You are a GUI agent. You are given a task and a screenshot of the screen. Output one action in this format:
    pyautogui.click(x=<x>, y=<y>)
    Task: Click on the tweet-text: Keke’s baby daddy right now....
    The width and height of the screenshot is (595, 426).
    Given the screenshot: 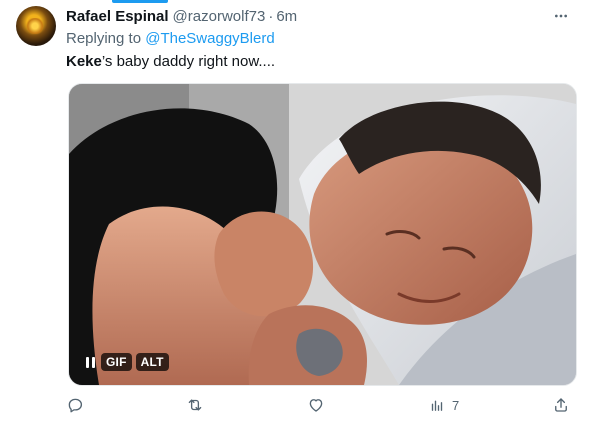 What is the action you would take?
    pyautogui.click(x=170, y=61)
    